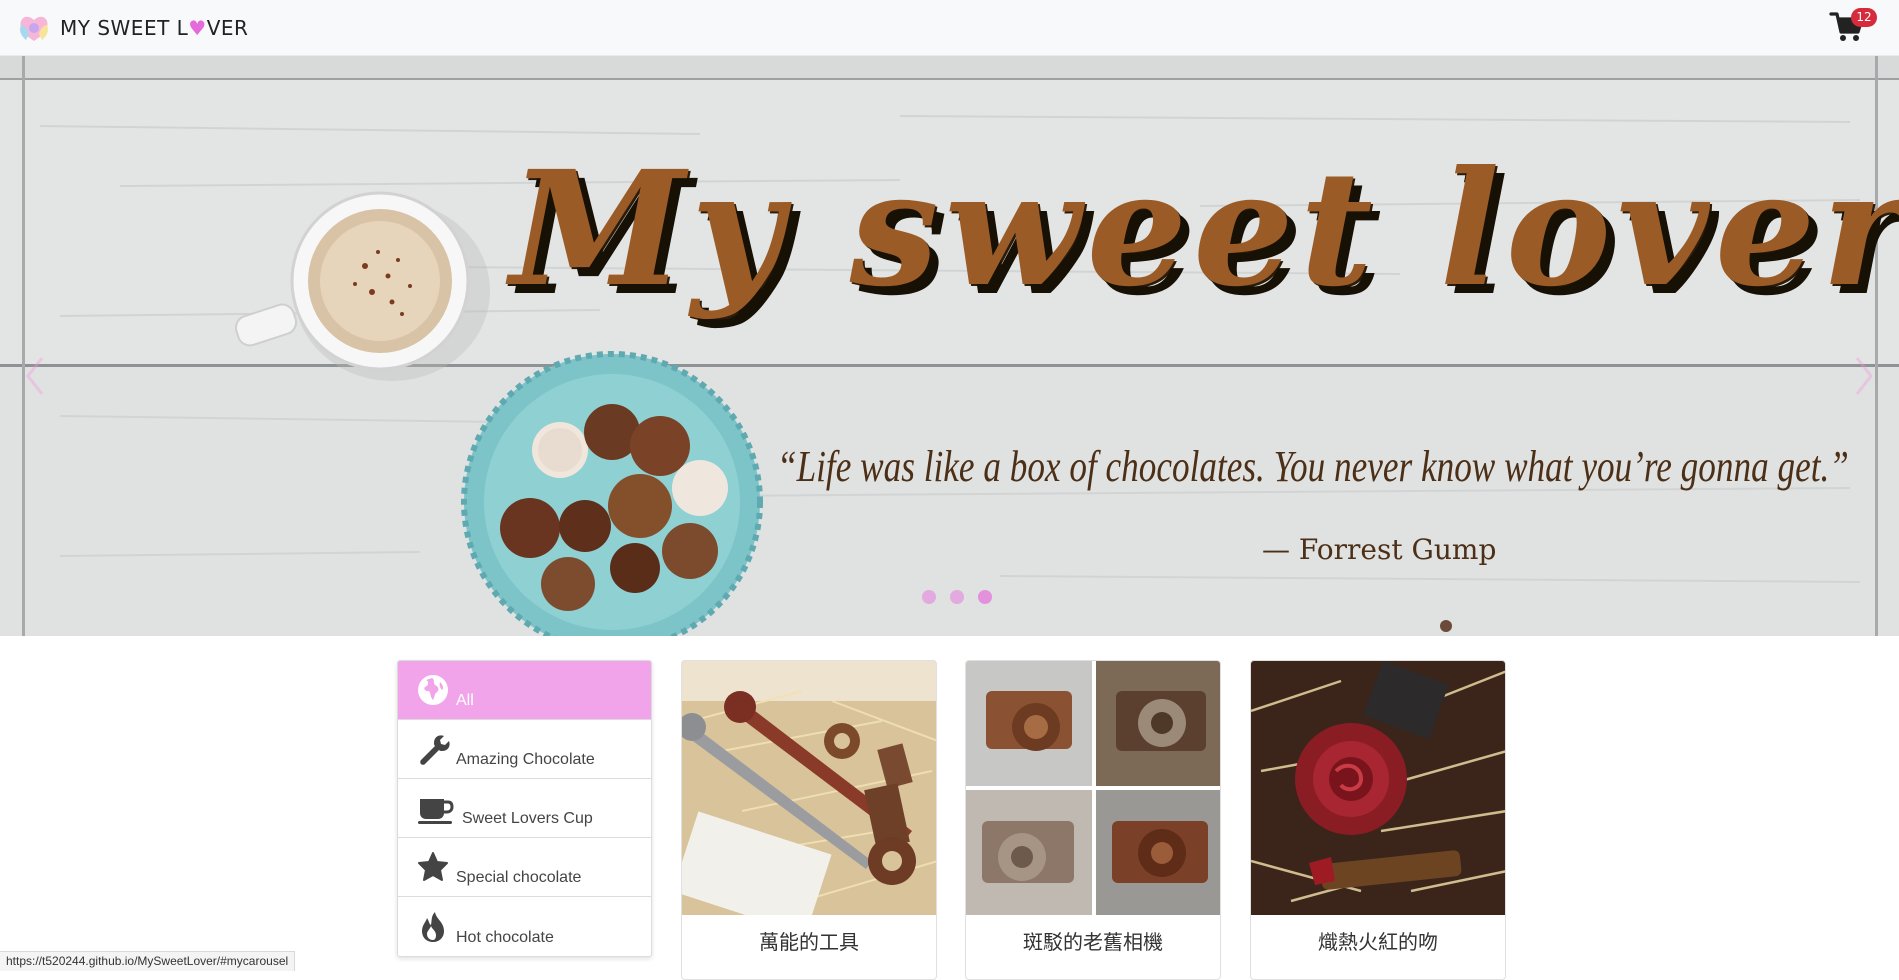 Image resolution: width=1899 pixels, height=980 pixels. Describe the element at coordinates (527, 818) in the screenshot. I see `category-label: Sweet Lovers Cup` at that location.